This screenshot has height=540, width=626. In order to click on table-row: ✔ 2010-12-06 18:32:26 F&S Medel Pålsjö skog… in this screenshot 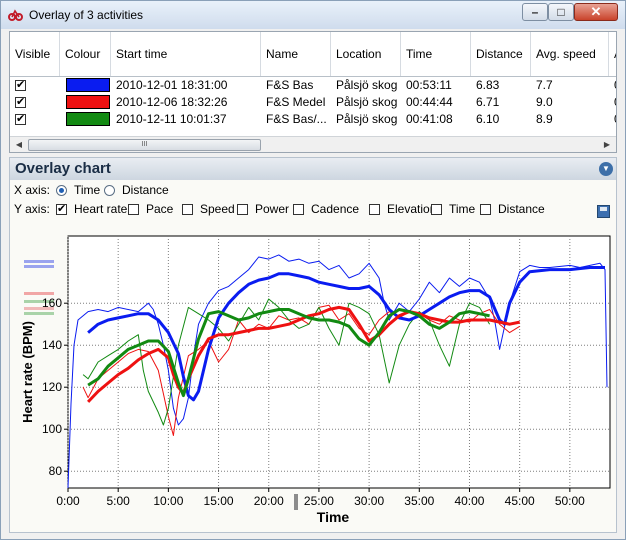, I will do `click(313, 102)`.